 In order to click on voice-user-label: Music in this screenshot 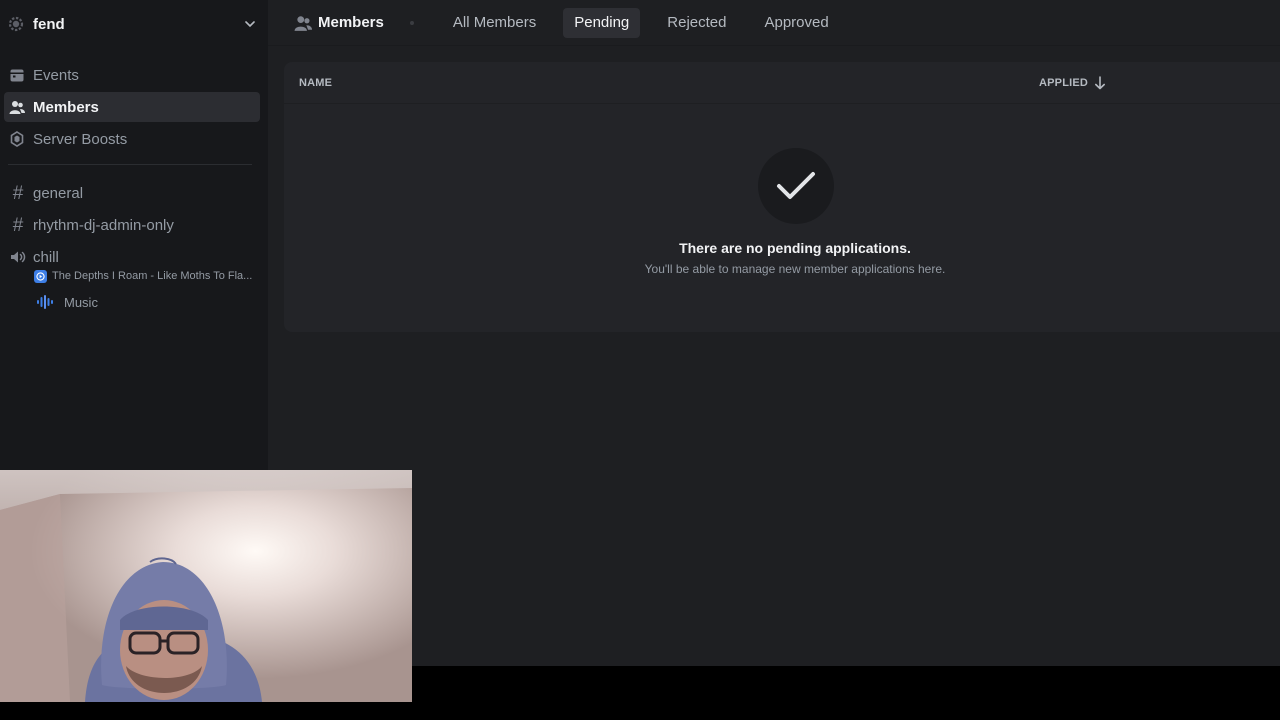, I will do `click(81, 302)`.